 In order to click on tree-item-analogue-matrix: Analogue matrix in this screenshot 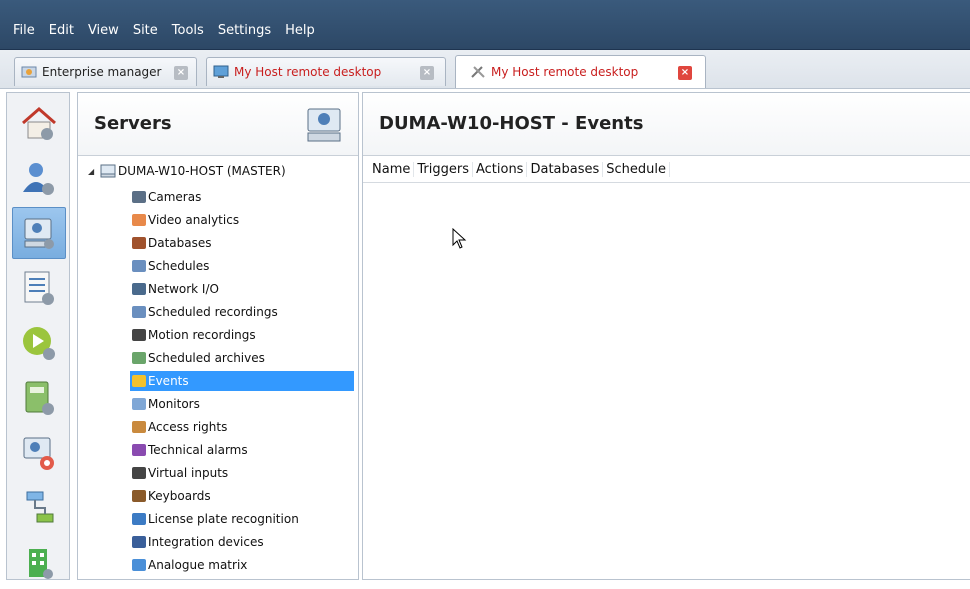, I will do `click(242, 565)`.